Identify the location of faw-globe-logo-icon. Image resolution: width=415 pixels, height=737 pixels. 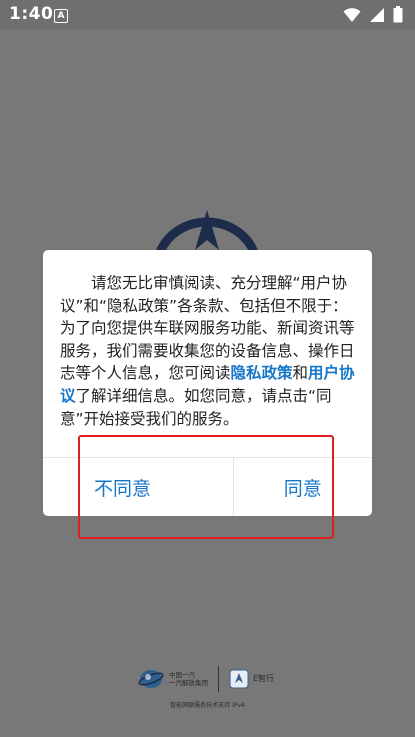
(151, 679).